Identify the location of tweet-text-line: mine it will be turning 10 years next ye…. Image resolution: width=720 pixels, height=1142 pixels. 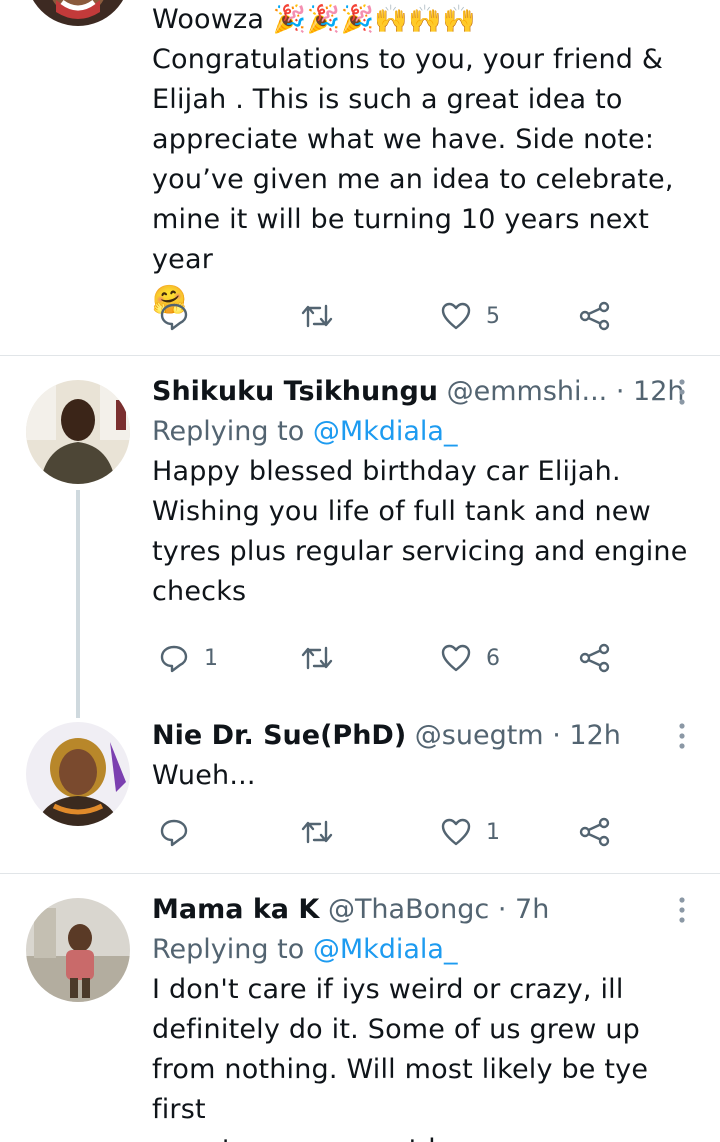
(401, 239).